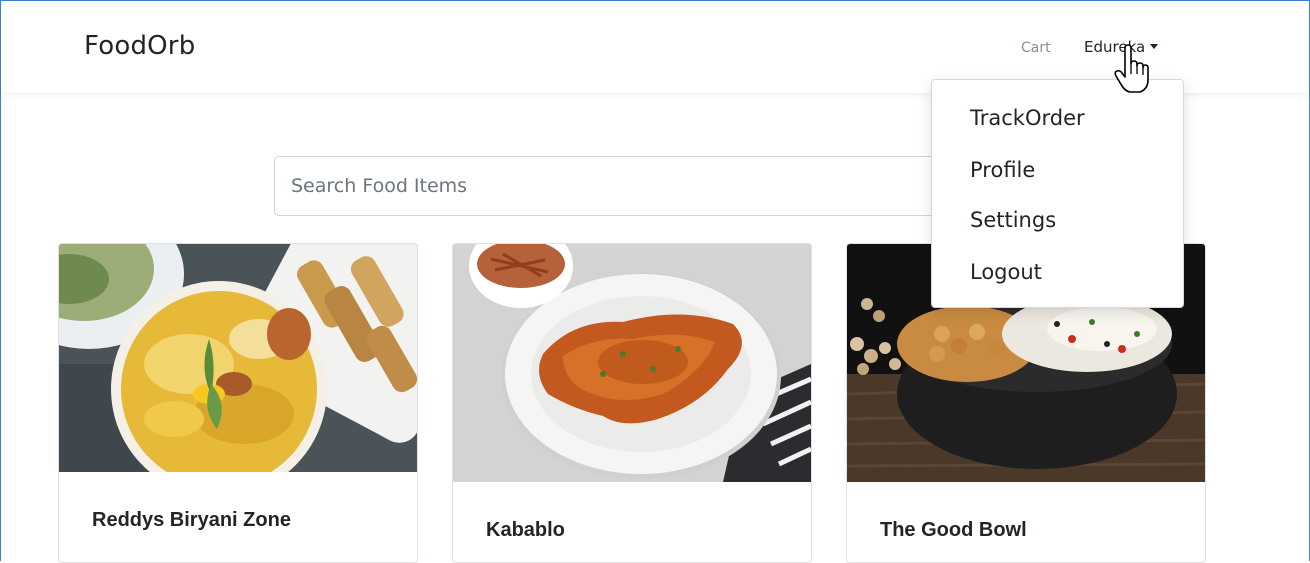  What do you see at coordinates (1154, 46) in the screenshot?
I see `caret-down-icon` at bounding box center [1154, 46].